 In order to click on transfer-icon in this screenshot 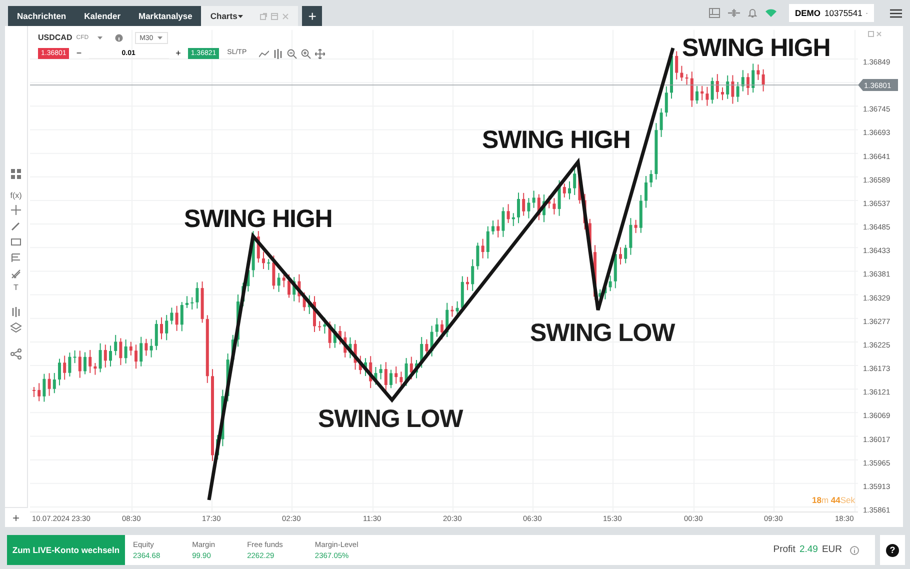, I will do `click(734, 13)`.